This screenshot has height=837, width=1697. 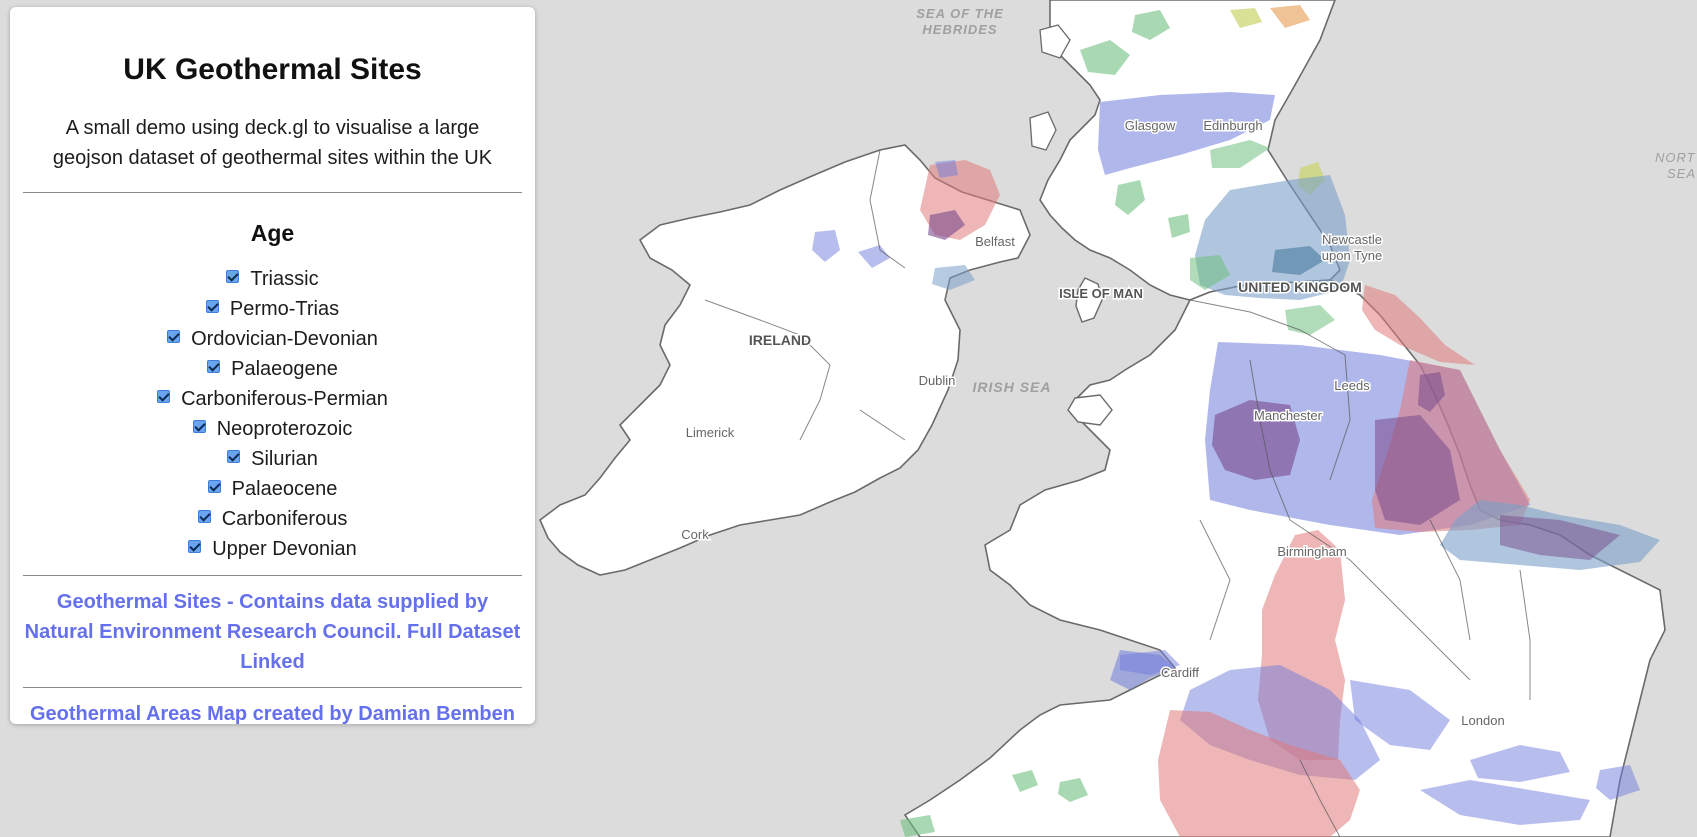 What do you see at coordinates (284, 489) in the screenshot?
I see `age-label: Palaeocene` at bounding box center [284, 489].